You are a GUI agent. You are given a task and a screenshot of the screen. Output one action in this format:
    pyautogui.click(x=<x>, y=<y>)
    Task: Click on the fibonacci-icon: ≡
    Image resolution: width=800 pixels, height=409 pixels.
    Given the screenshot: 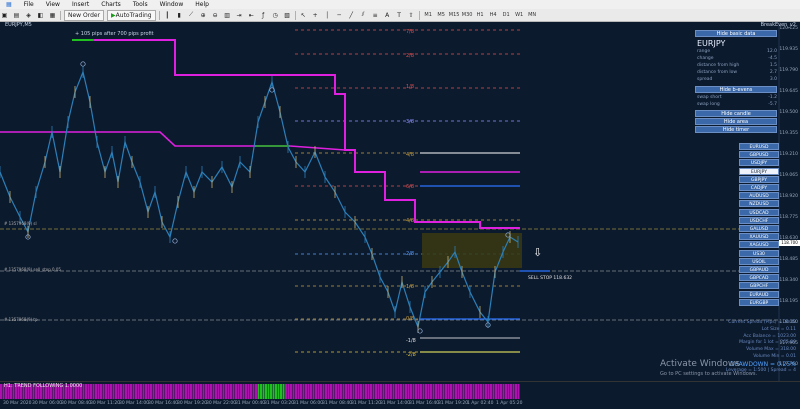 What is the action you would take?
    pyautogui.click(x=375, y=15)
    